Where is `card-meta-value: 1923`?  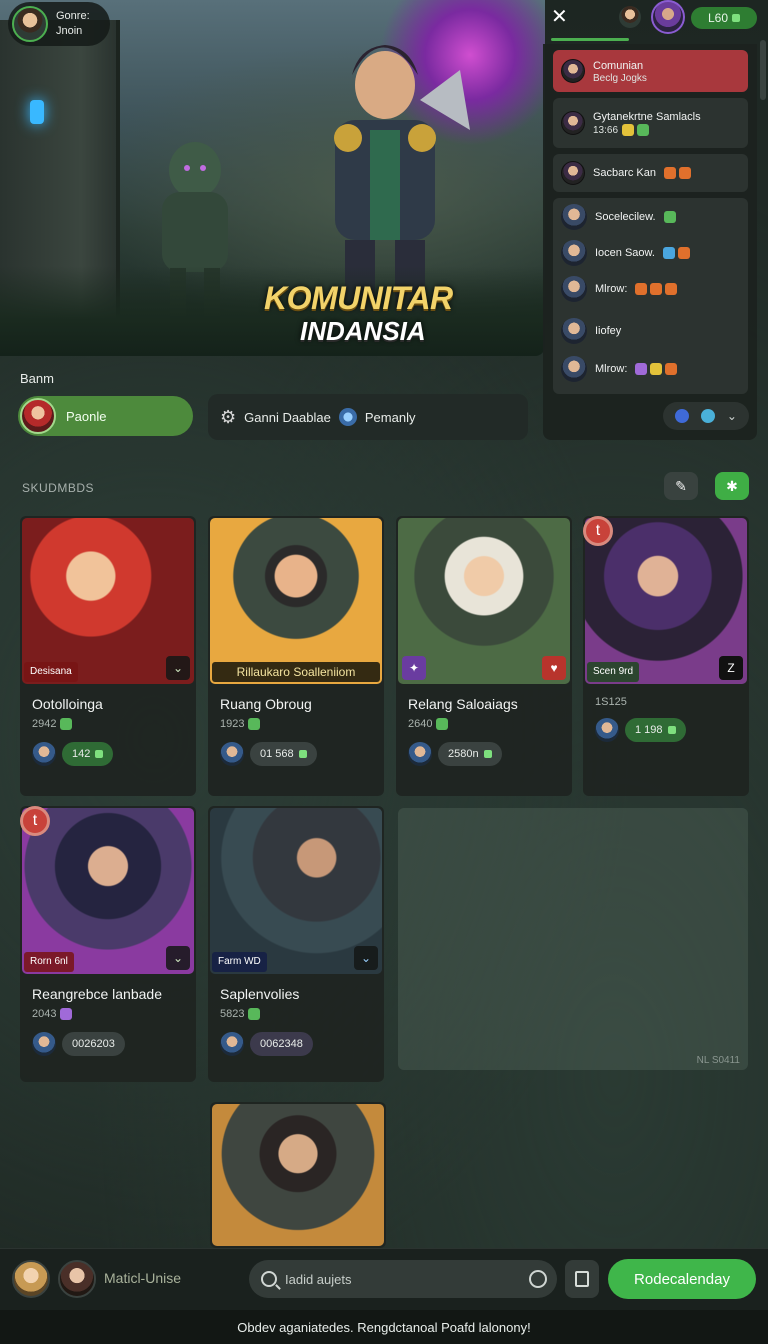 card-meta-value: 1923 is located at coordinates (232, 724).